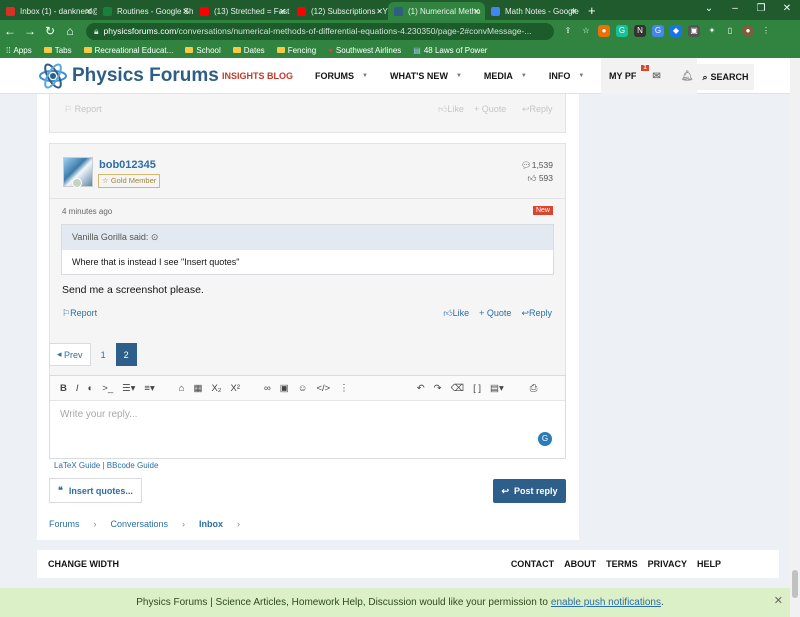 Image resolution: width=800 pixels, height=617 pixels. Describe the element at coordinates (421, 388) in the screenshot. I see `undo-icon: ↶` at that location.